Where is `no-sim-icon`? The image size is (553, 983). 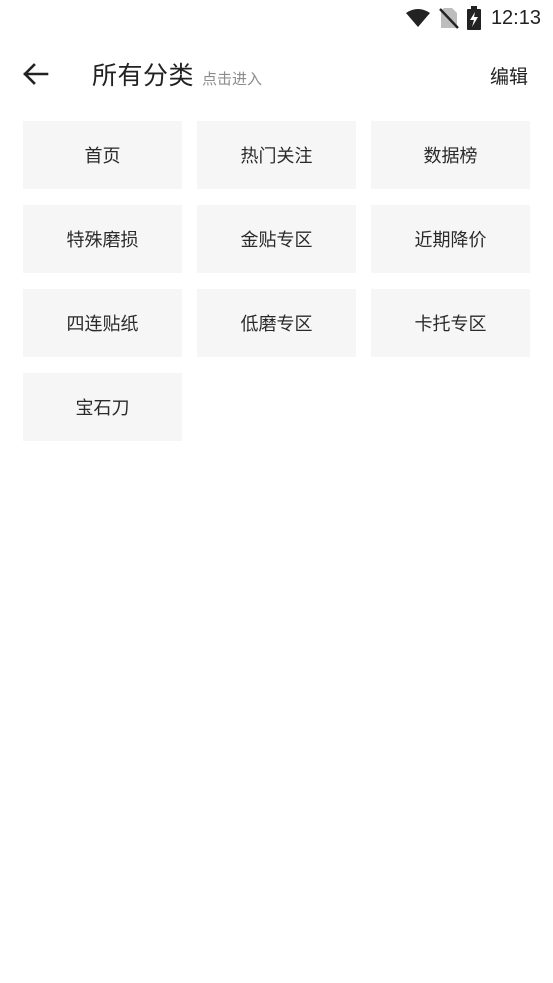
no-sim-icon is located at coordinates (449, 18).